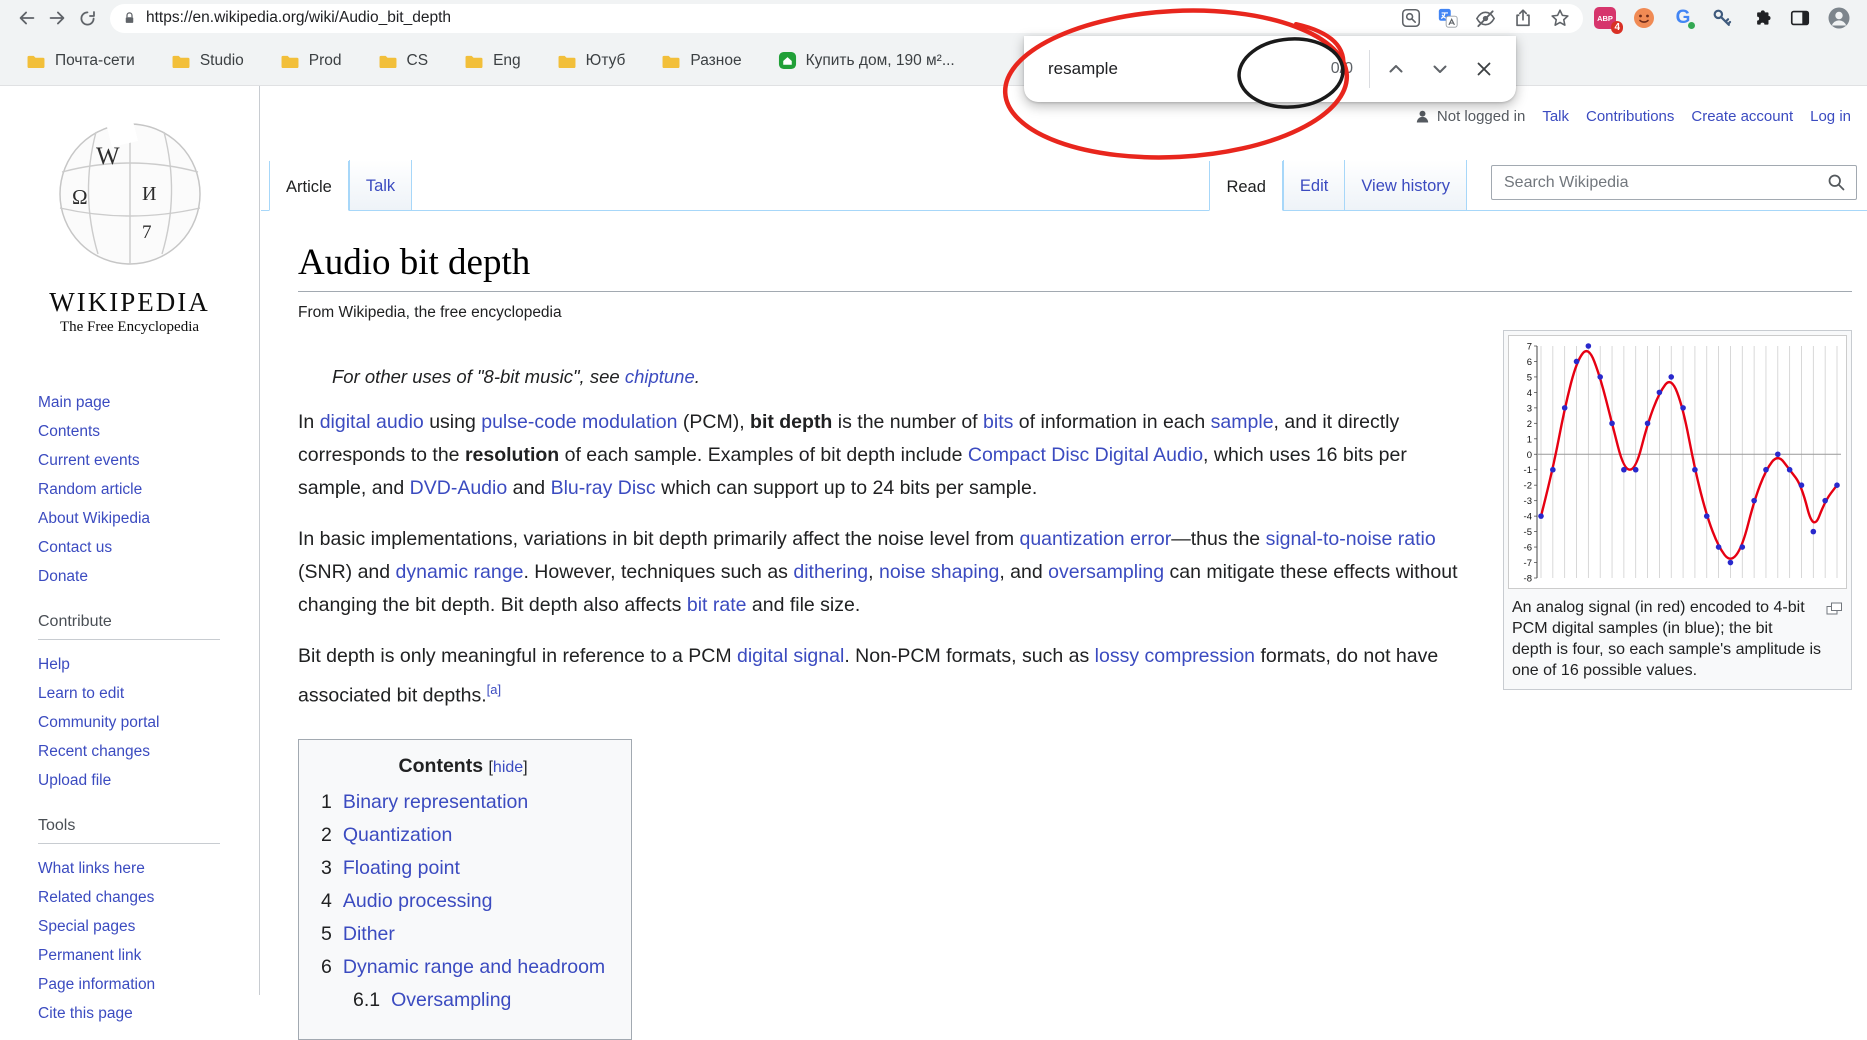  What do you see at coordinates (1085, 455) in the screenshot?
I see `article-link: Compact Disc Digital Audio` at bounding box center [1085, 455].